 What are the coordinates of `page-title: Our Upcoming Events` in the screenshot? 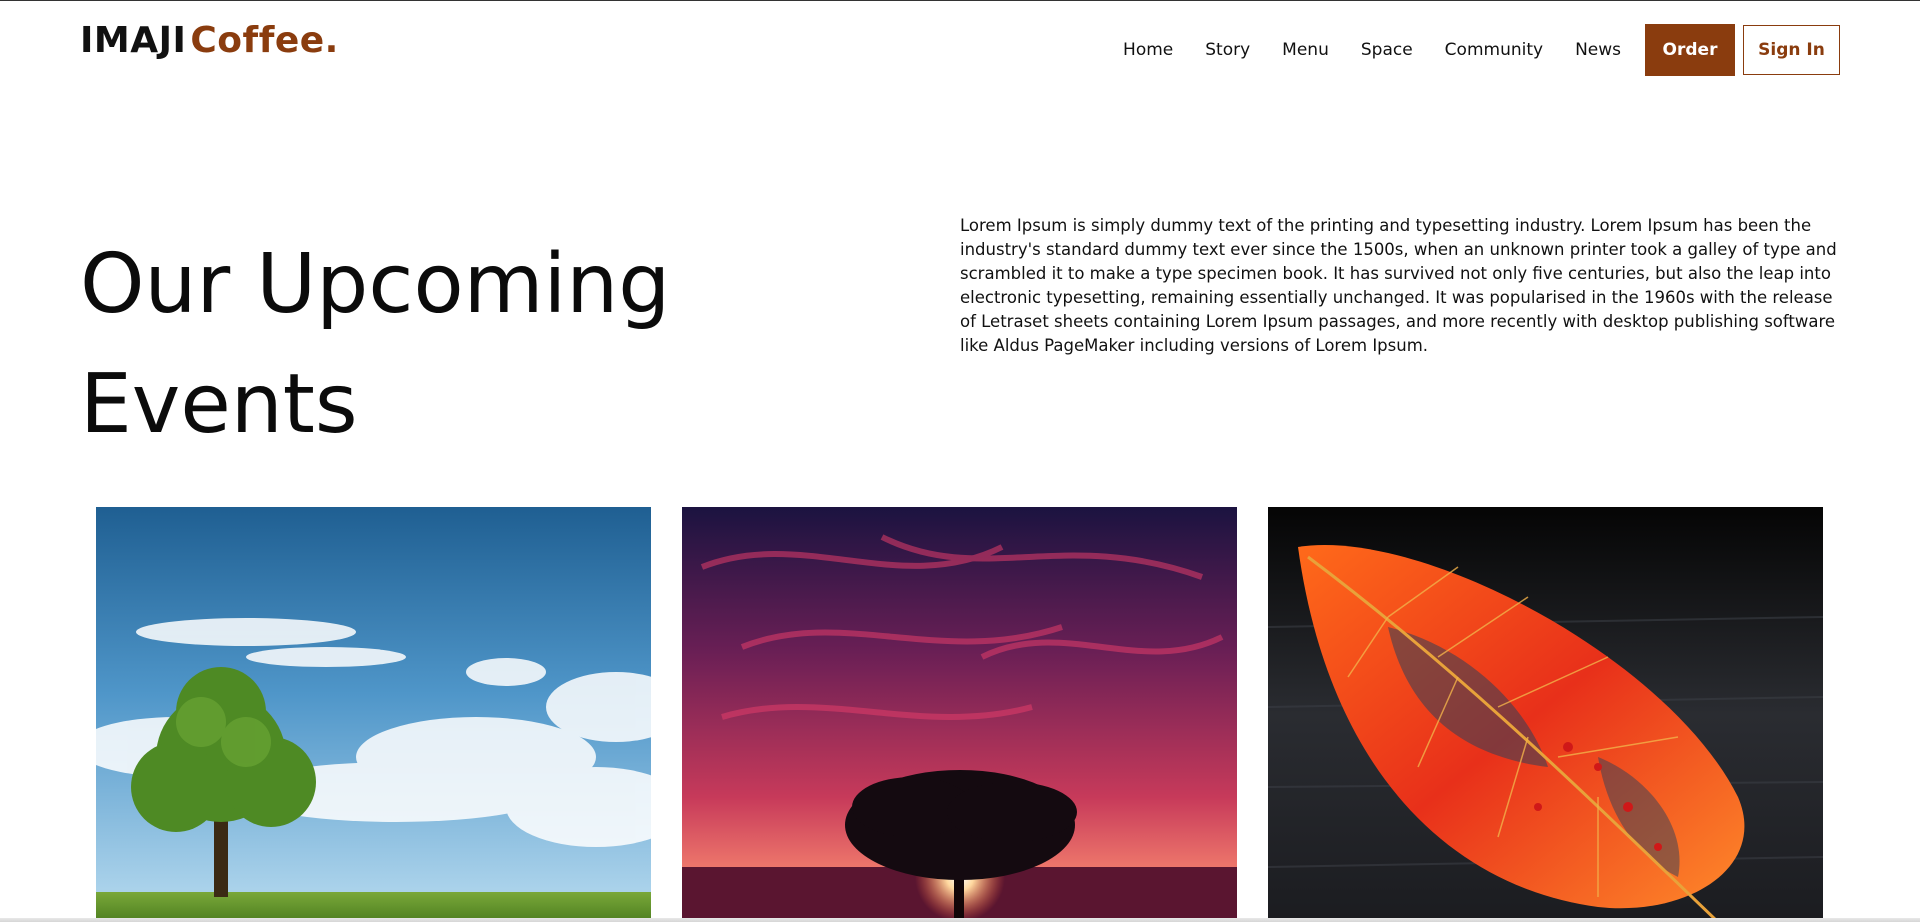 It's located at (480, 345).